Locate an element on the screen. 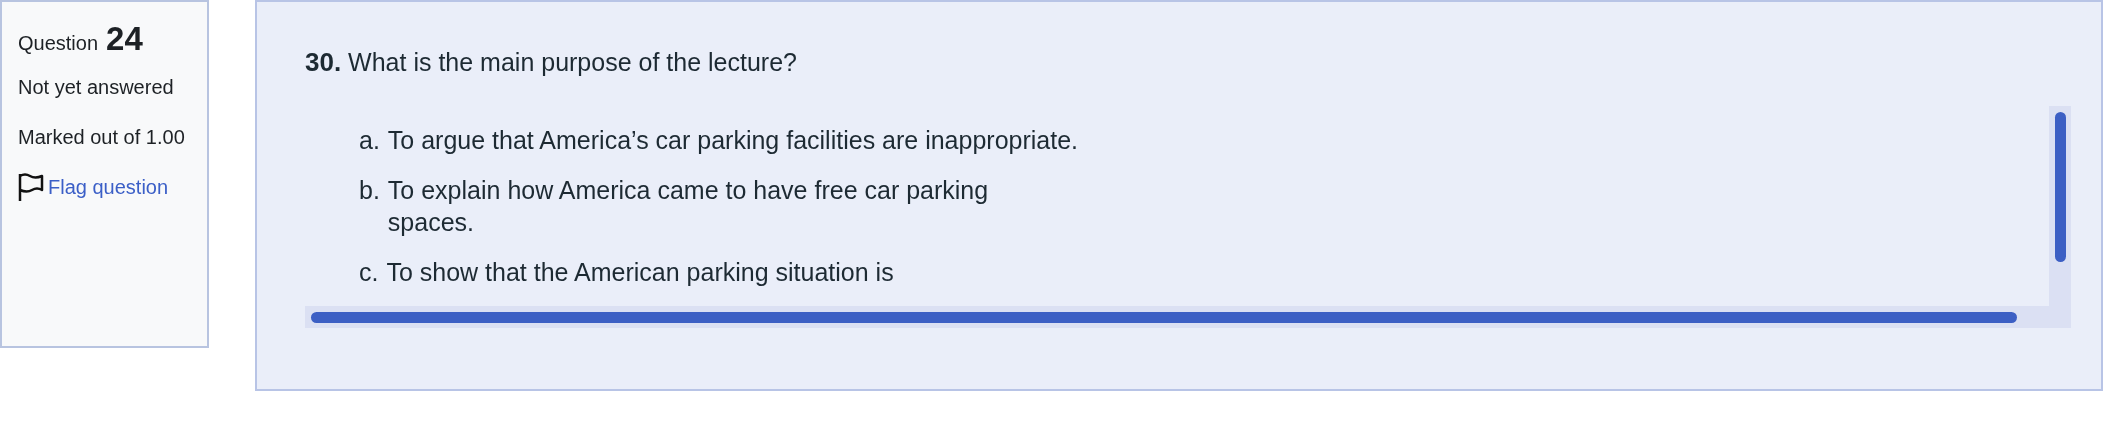  question-text: 30. What is the main purpose of the lecture? is located at coordinates (551, 62).